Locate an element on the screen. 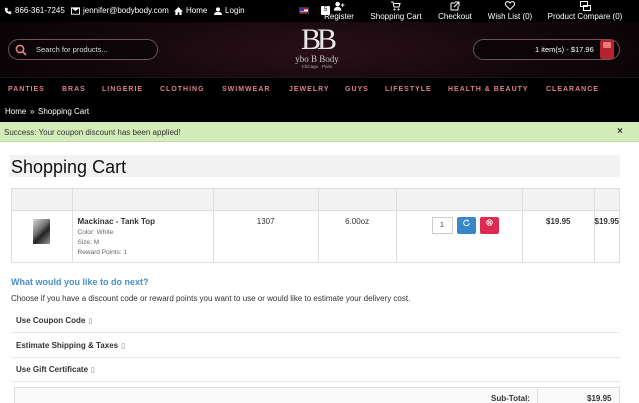 Image resolution: width=639 pixels, height=403 pixels. shopping-cart-label: Shopping Cart is located at coordinates (396, 16).